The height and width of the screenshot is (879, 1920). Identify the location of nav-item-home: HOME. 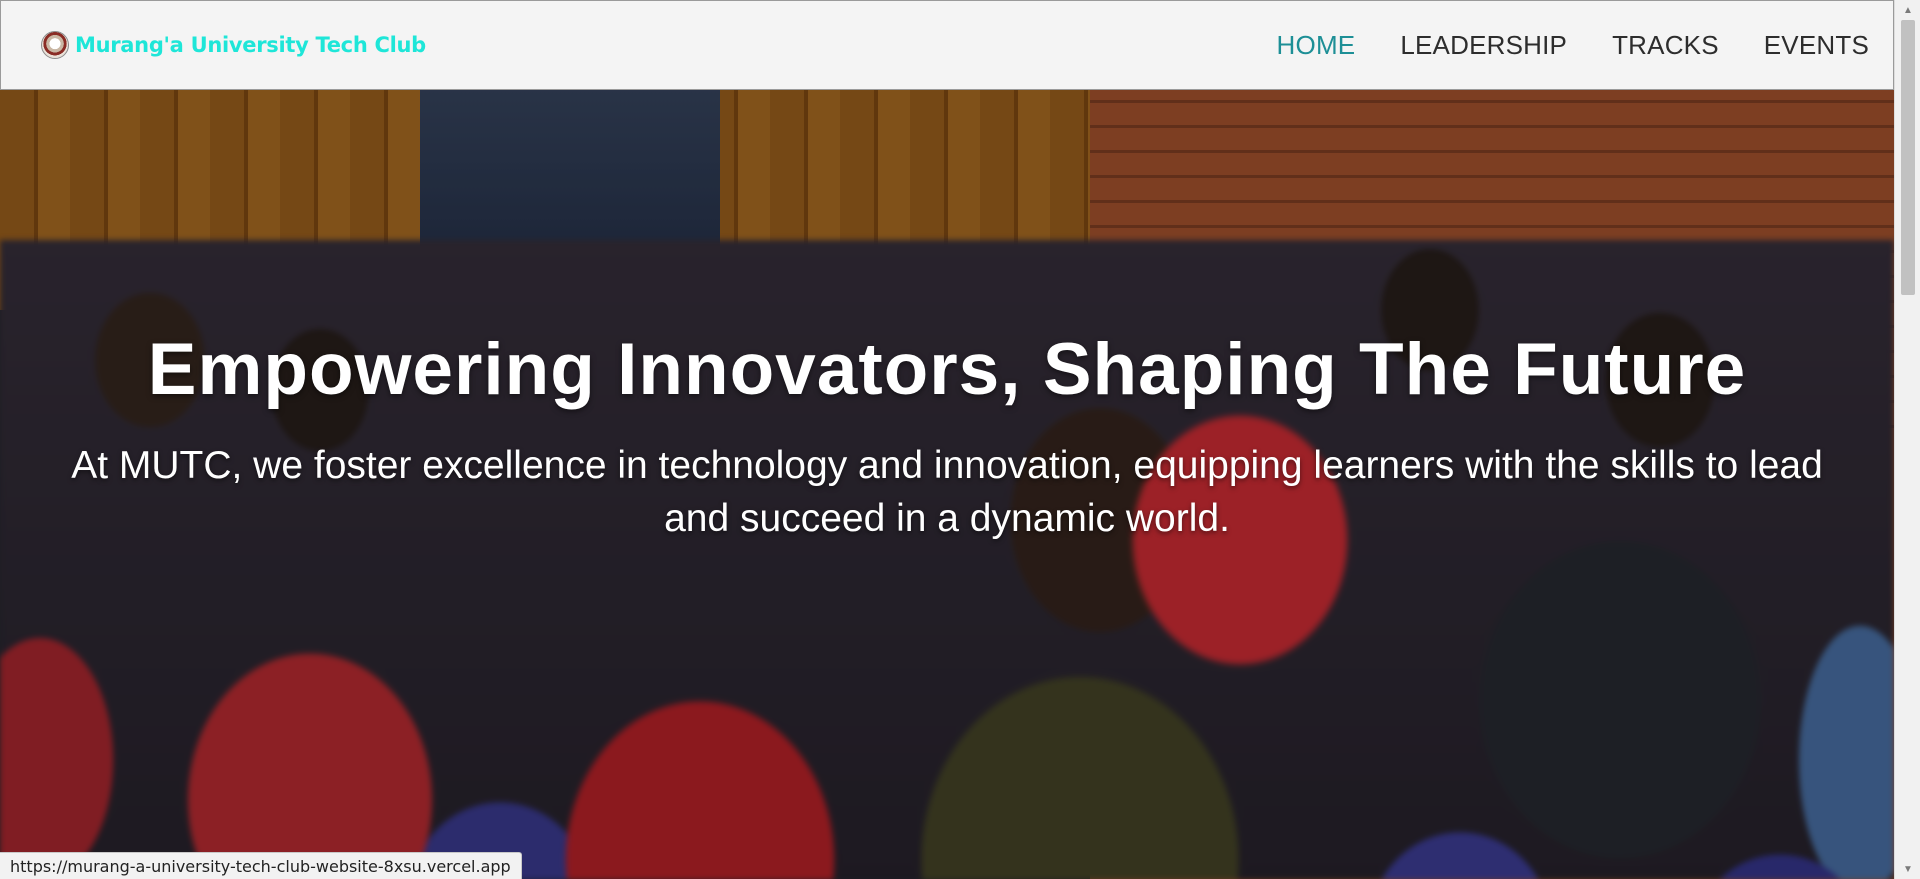
(1316, 45).